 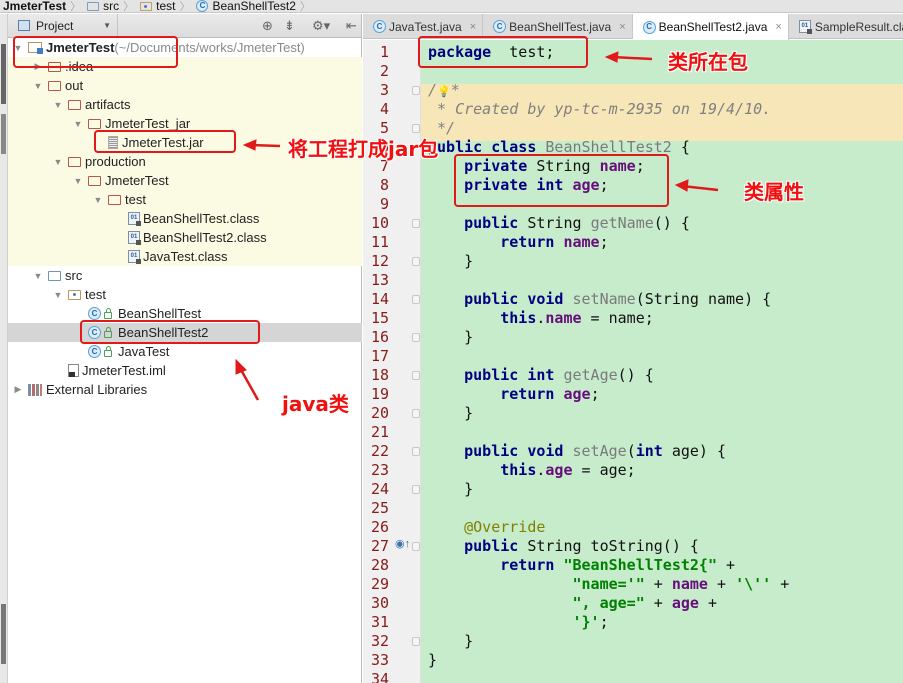 I want to click on arrow-to-class, so click(x=249, y=384).